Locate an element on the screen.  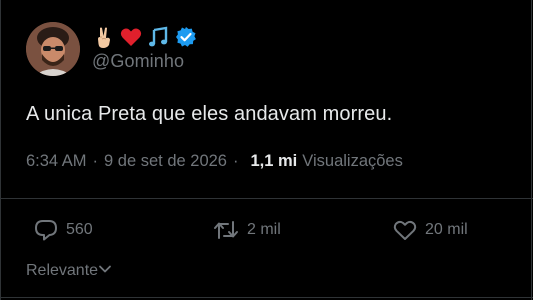
tweet-date: 9 de set de 2026 is located at coordinates (165, 161).